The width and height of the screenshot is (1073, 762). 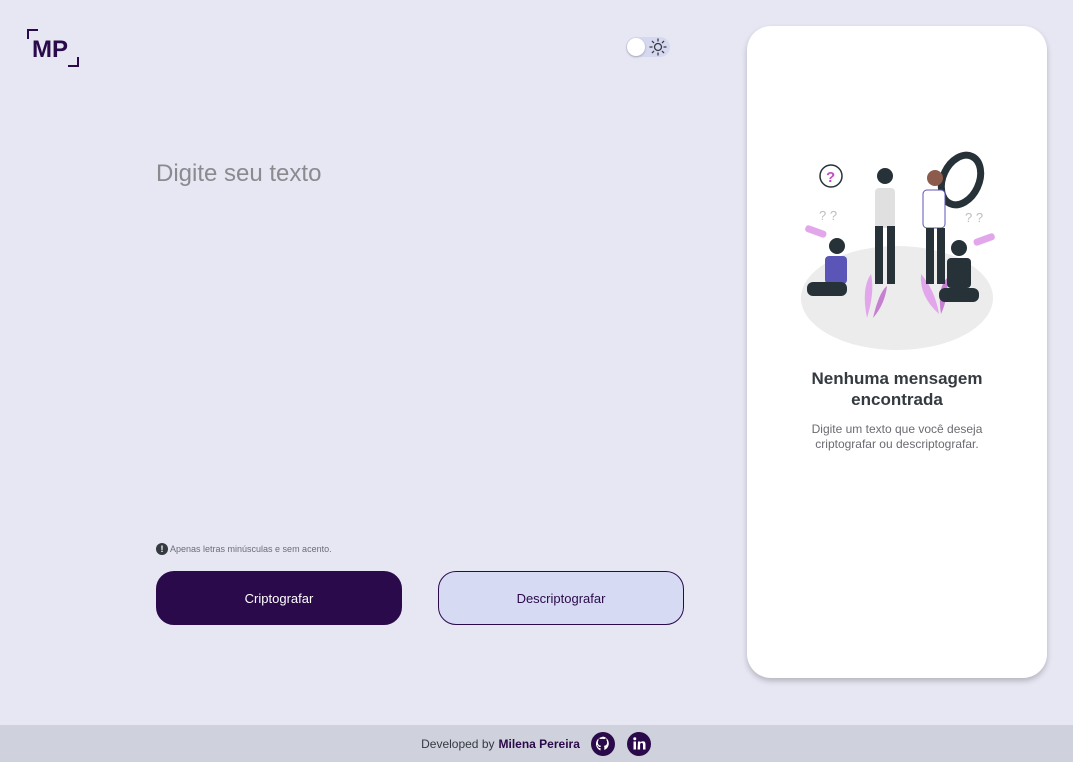 I want to click on logo: MP, so click(x=53, y=48).